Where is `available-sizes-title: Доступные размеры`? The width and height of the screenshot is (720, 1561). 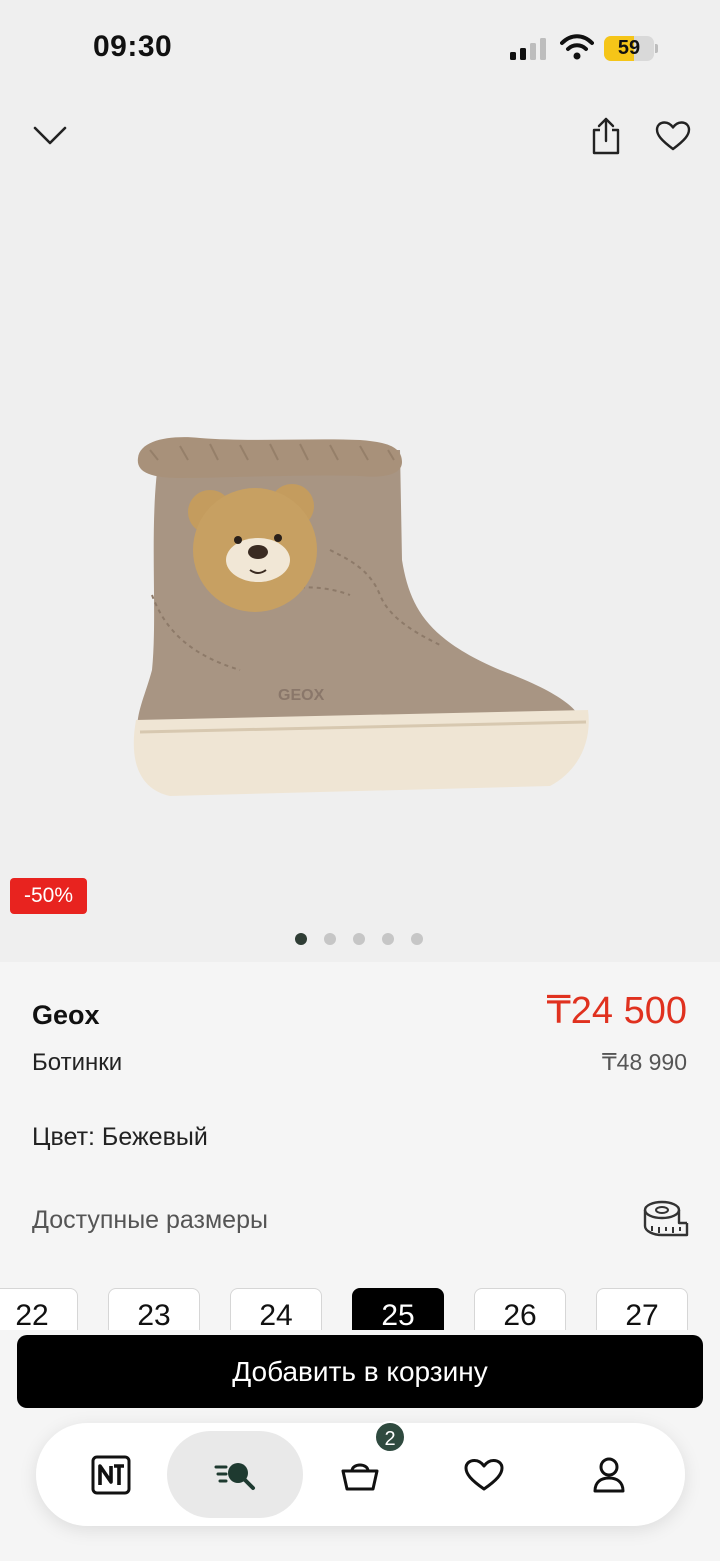 available-sizes-title: Доступные размеры is located at coordinates (150, 1220).